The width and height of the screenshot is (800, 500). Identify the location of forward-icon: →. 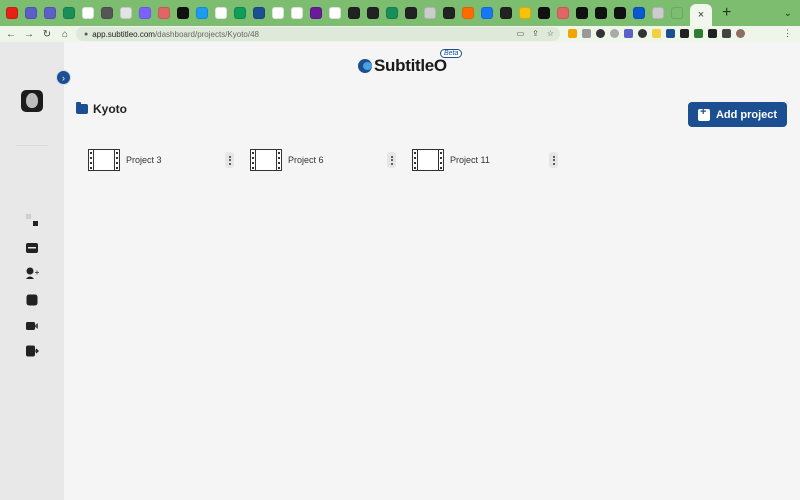
(29, 34).